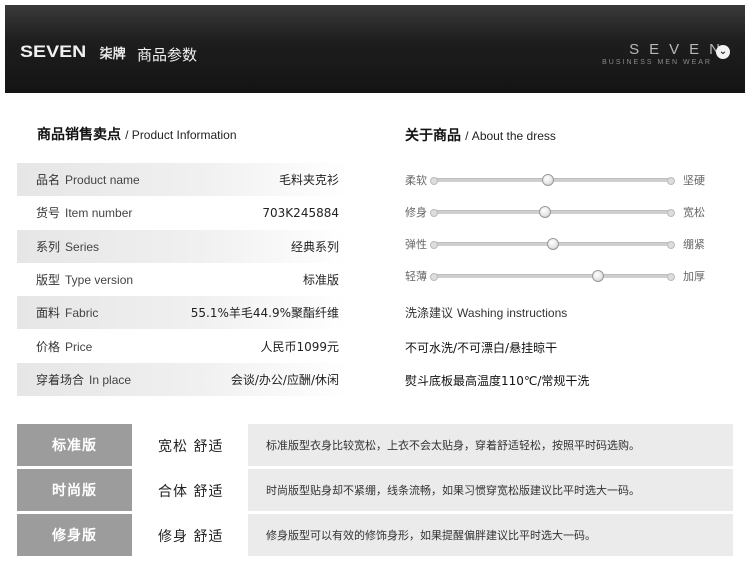  Describe the element at coordinates (416, 244) in the screenshot. I see `slider-left-label: 弹性` at that location.